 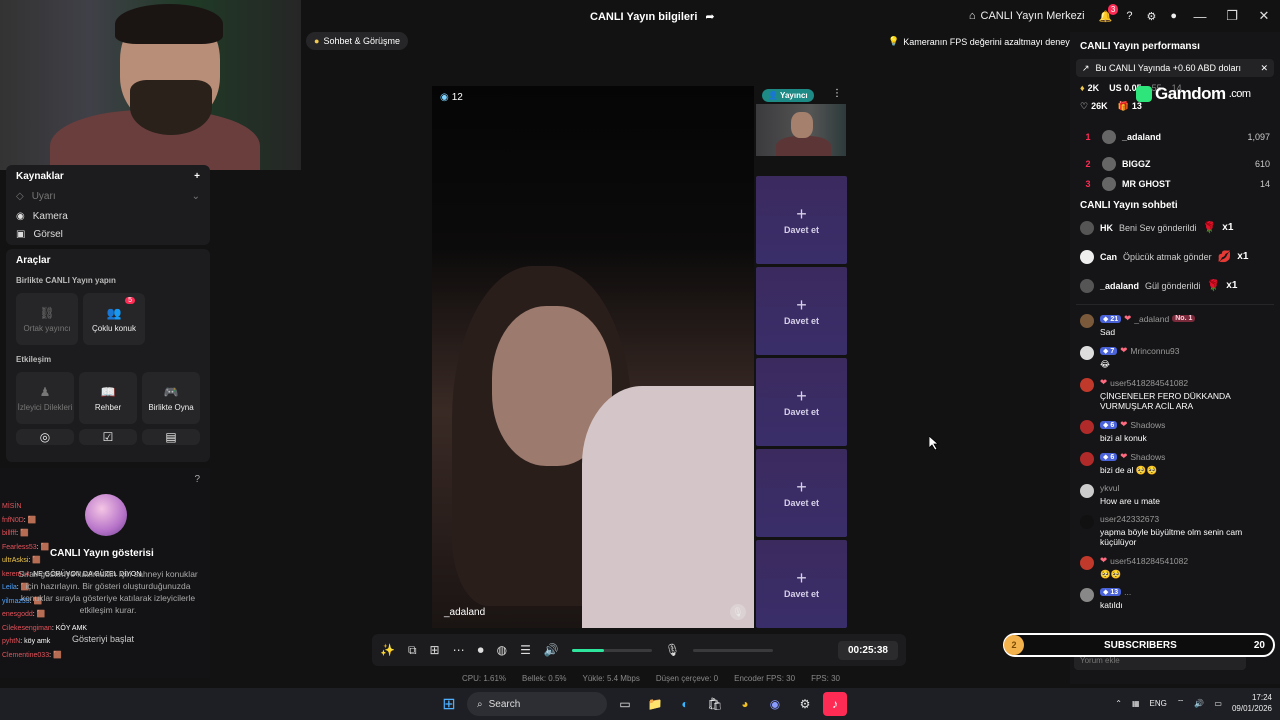 I want to click on live-center-label: CANLI Yayın Merkezi, so click(x=1032, y=16).